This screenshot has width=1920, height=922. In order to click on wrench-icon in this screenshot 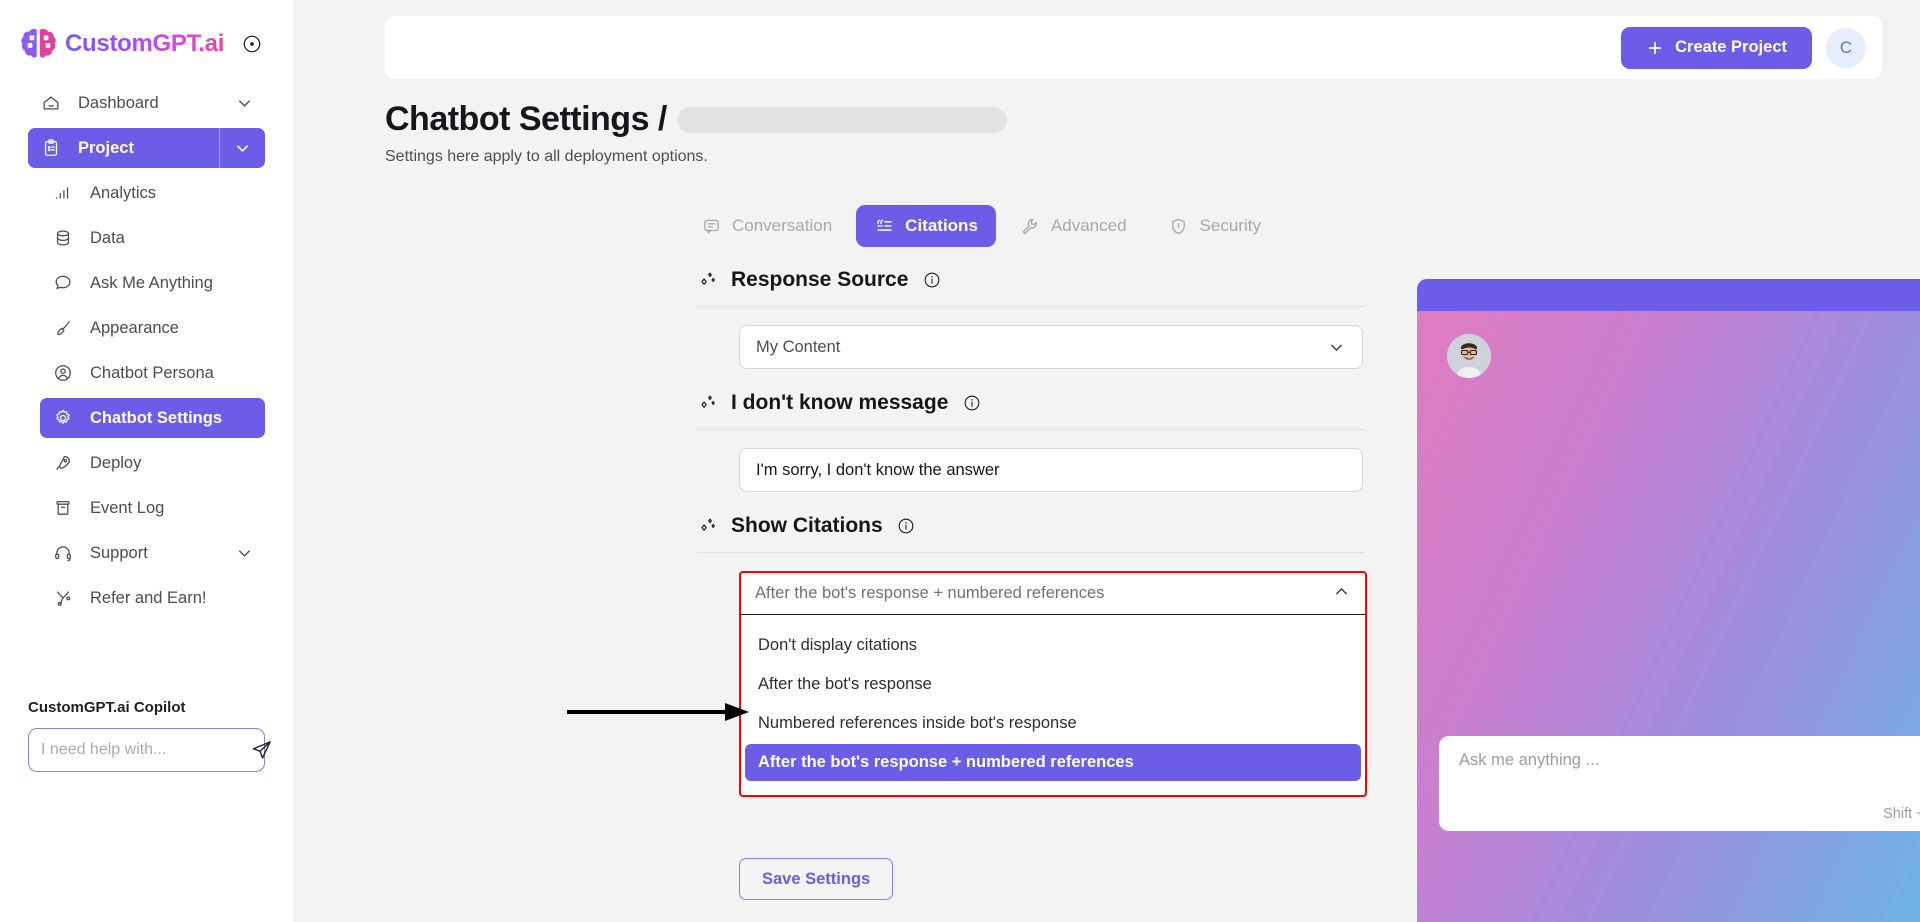, I will do `click(1030, 226)`.